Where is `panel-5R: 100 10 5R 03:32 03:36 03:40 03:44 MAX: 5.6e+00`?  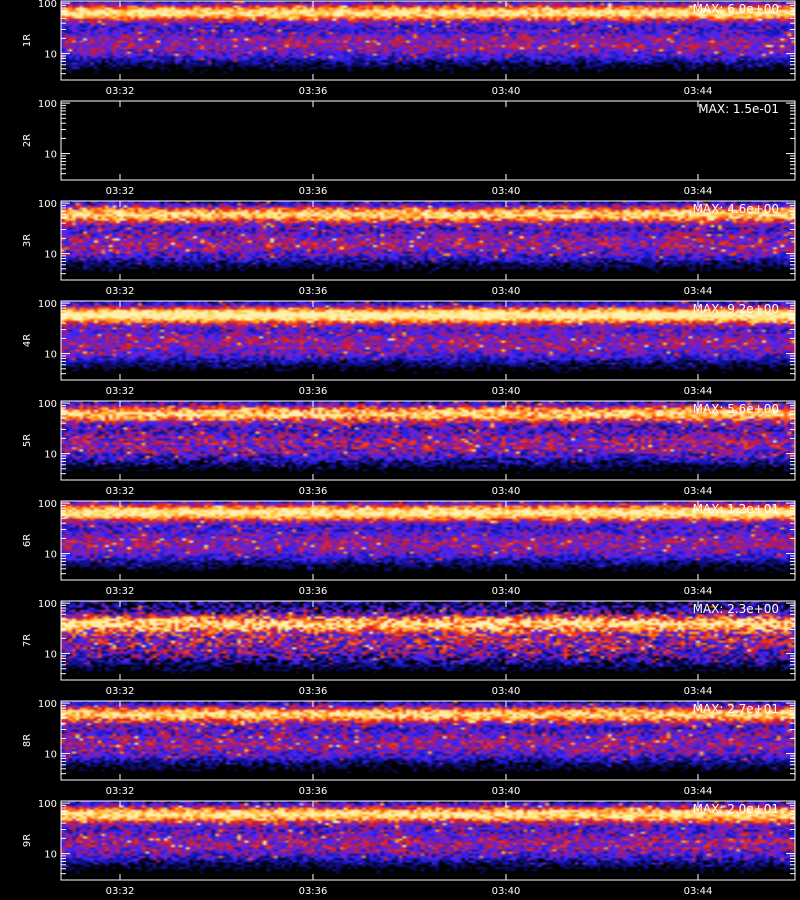 panel-5R: 100 10 5R 03:32 03:36 03:40 03:44 MAX: 5.6e+00 is located at coordinates (409, 448).